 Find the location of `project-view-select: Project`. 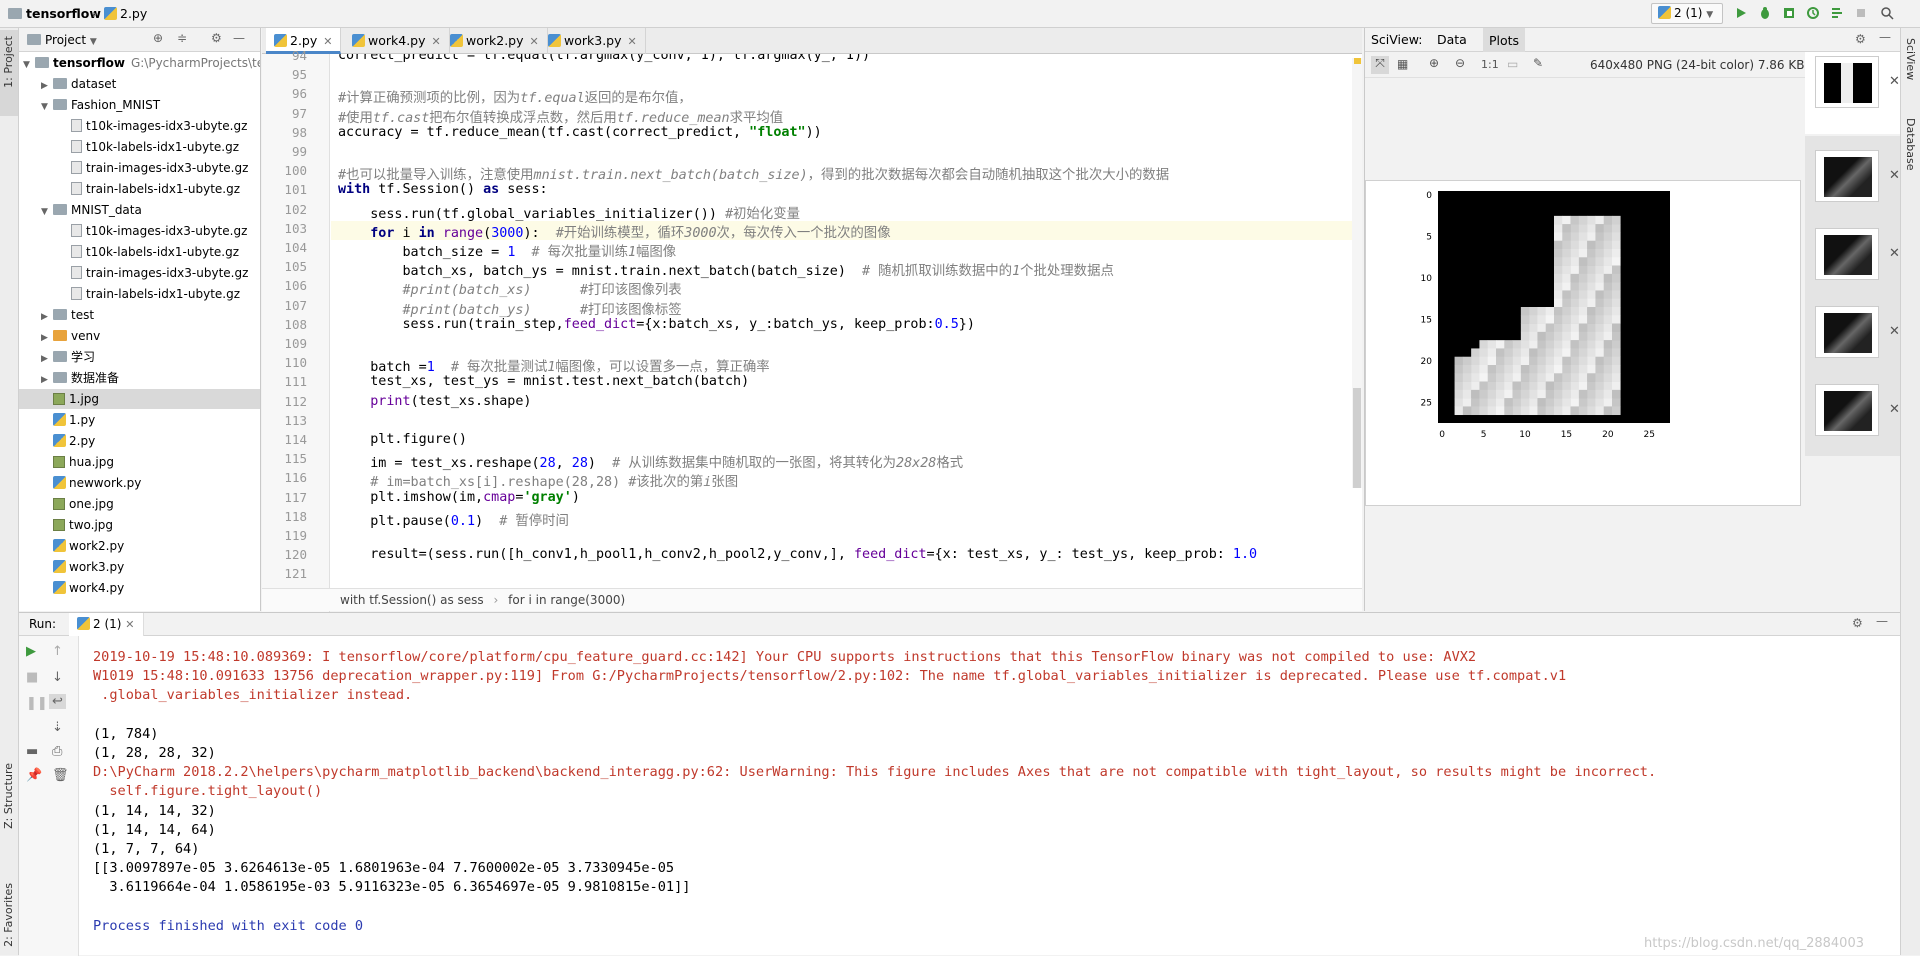

project-view-select: Project is located at coordinates (65, 40).